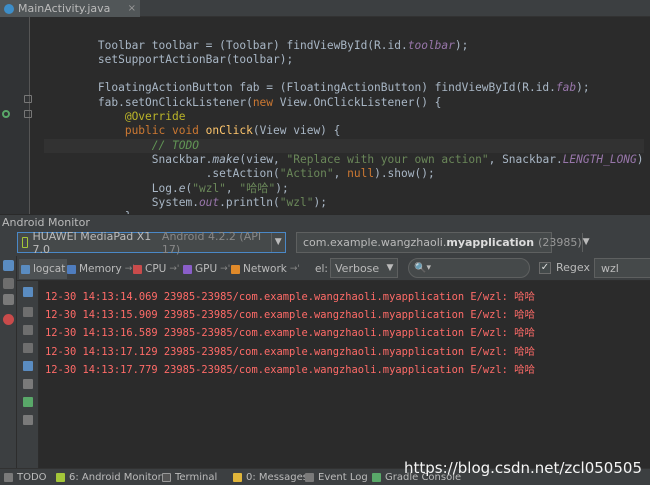  What do you see at coordinates (357, 268) in the screenshot?
I see `log-level-value: Verbose` at bounding box center [357, 268].